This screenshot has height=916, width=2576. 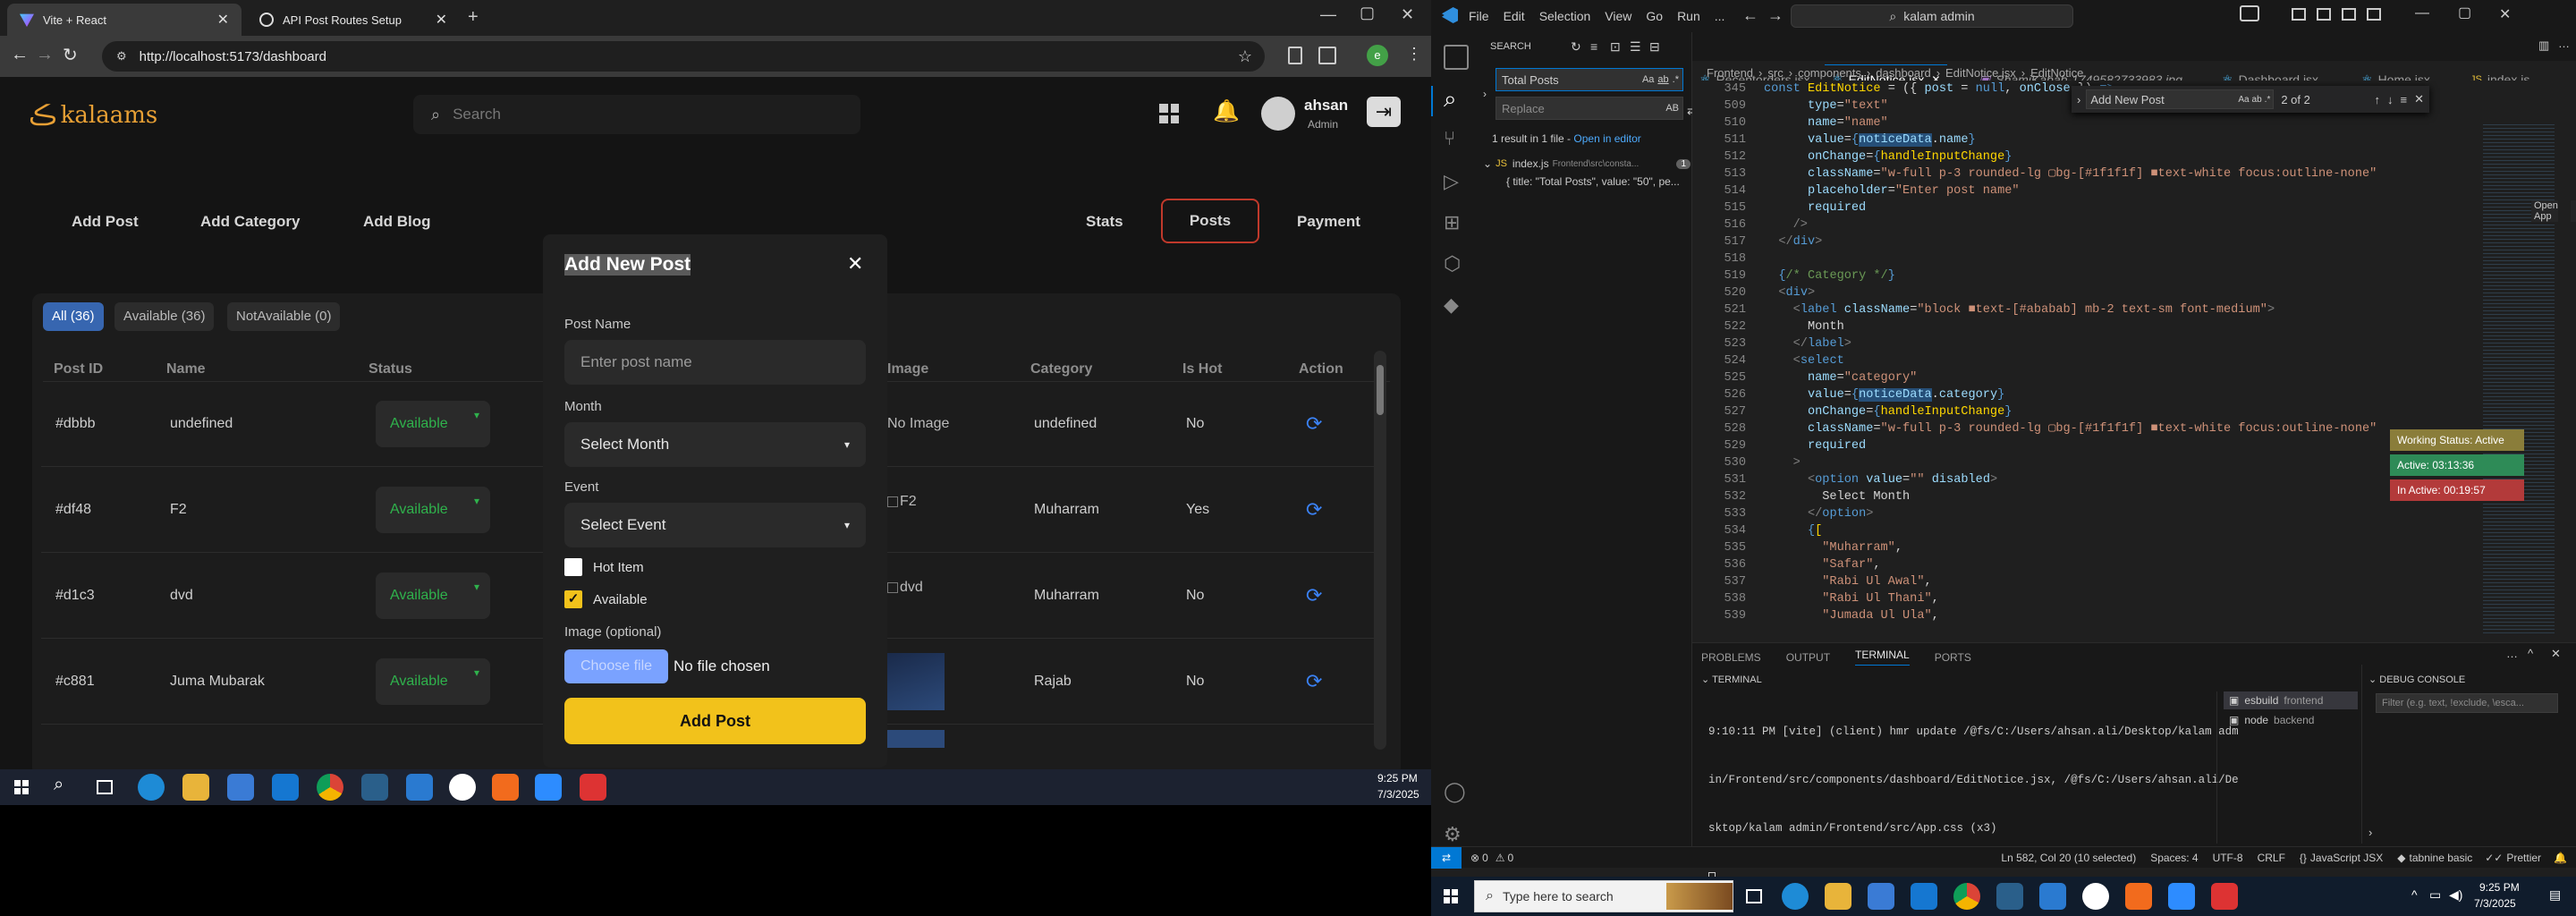 I want to click on use-regex-icon: .*, so click(x=1676, y=79).